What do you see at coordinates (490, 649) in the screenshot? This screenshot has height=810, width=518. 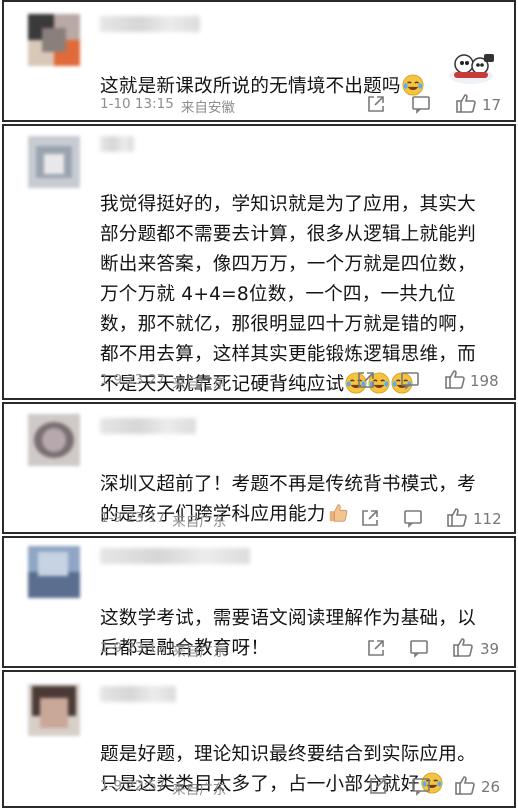 I see `like-count: 39` at bounding box center [490, 649].